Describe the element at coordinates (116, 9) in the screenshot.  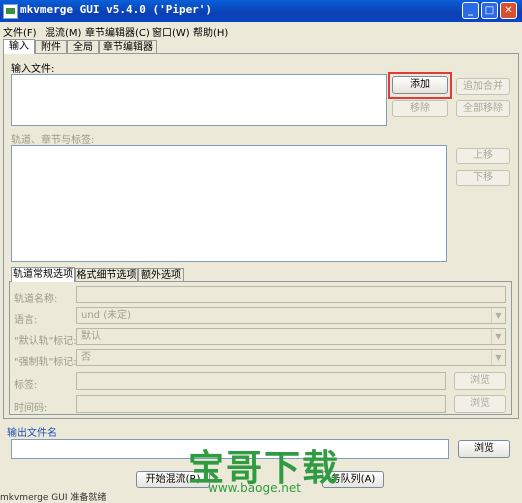
I see `window-title: mkvmerge GUI v5.4.0 ('Piper')` at that location.